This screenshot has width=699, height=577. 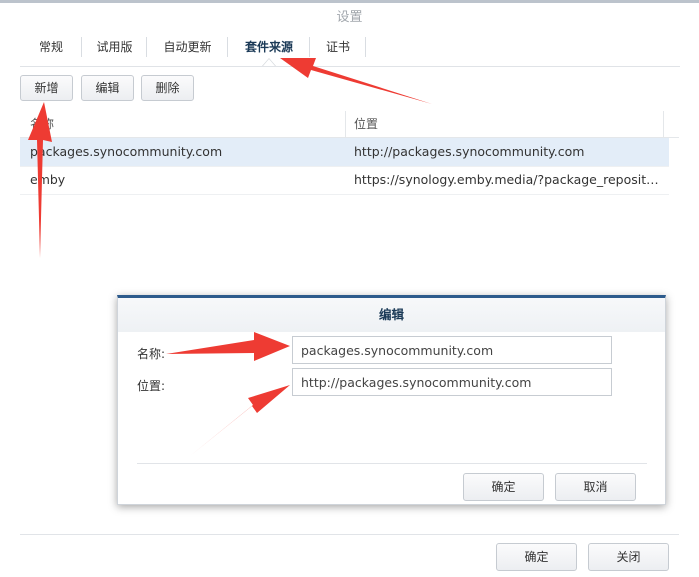 What do you see at coordinates (151, 354) in the screenshot?
I see `name-label: 名称:` at bounding box center [151, 354].